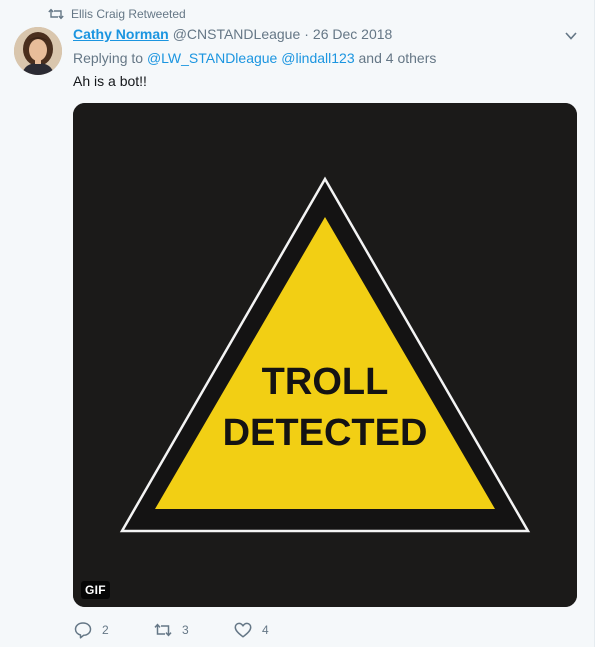 This screenshot has height=647, width=595. I want to click on avatar, so click(38, 51).